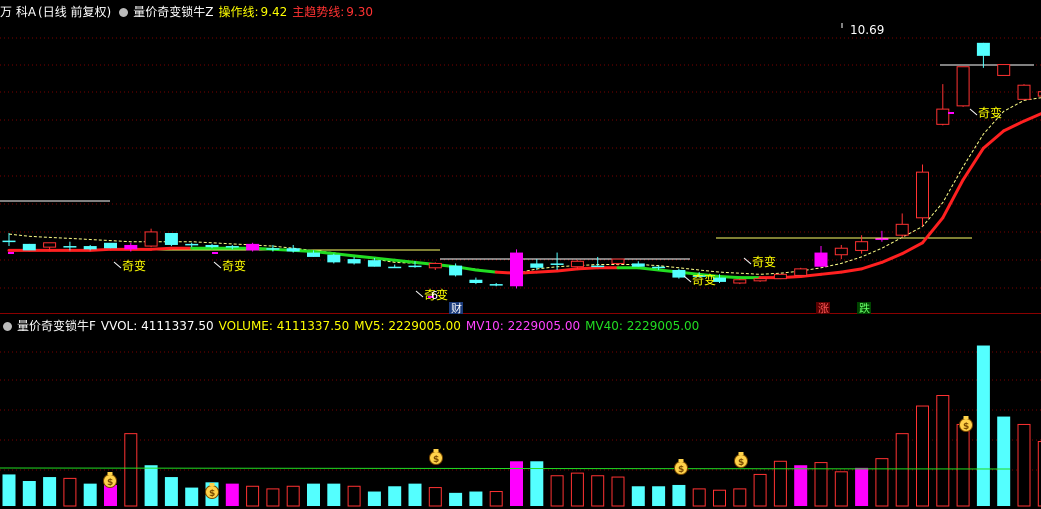  I want to click on volume-indicator-toggle-icon, so click(7, 326).